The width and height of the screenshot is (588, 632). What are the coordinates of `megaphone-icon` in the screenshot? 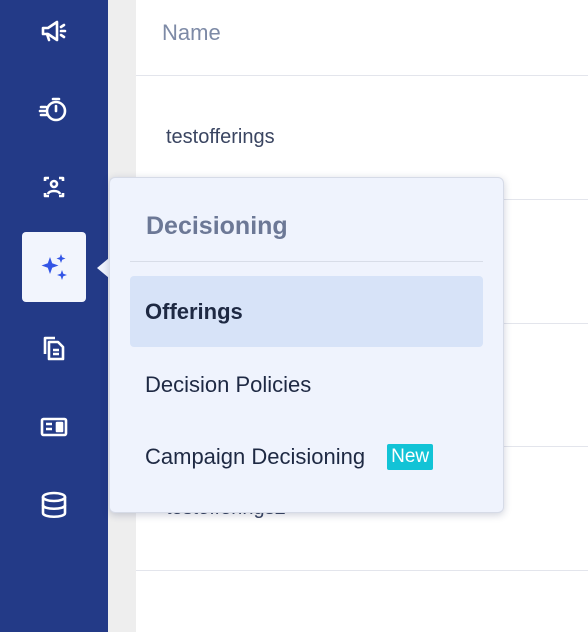 It's located at (54, 31).